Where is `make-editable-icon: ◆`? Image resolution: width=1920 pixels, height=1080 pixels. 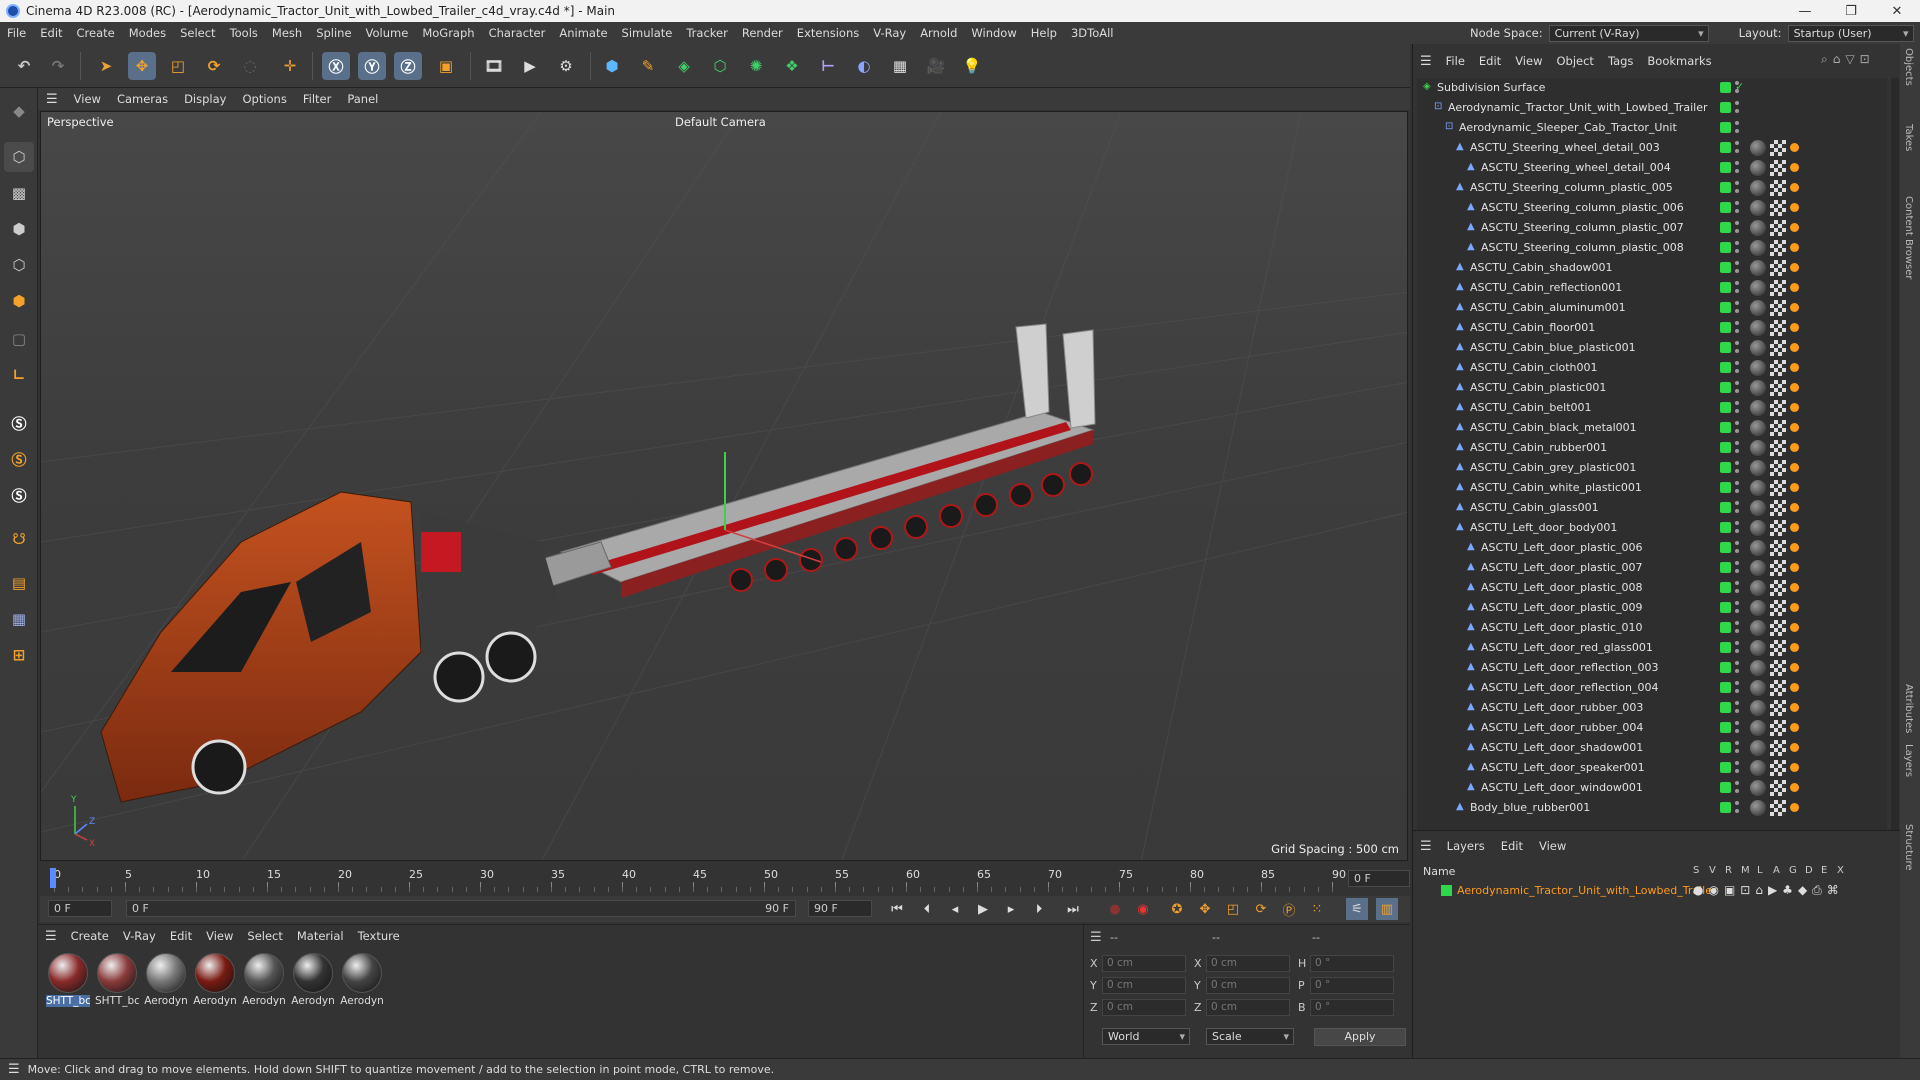
make-editable-icon: ◆ is located at coordinates (19, 111).